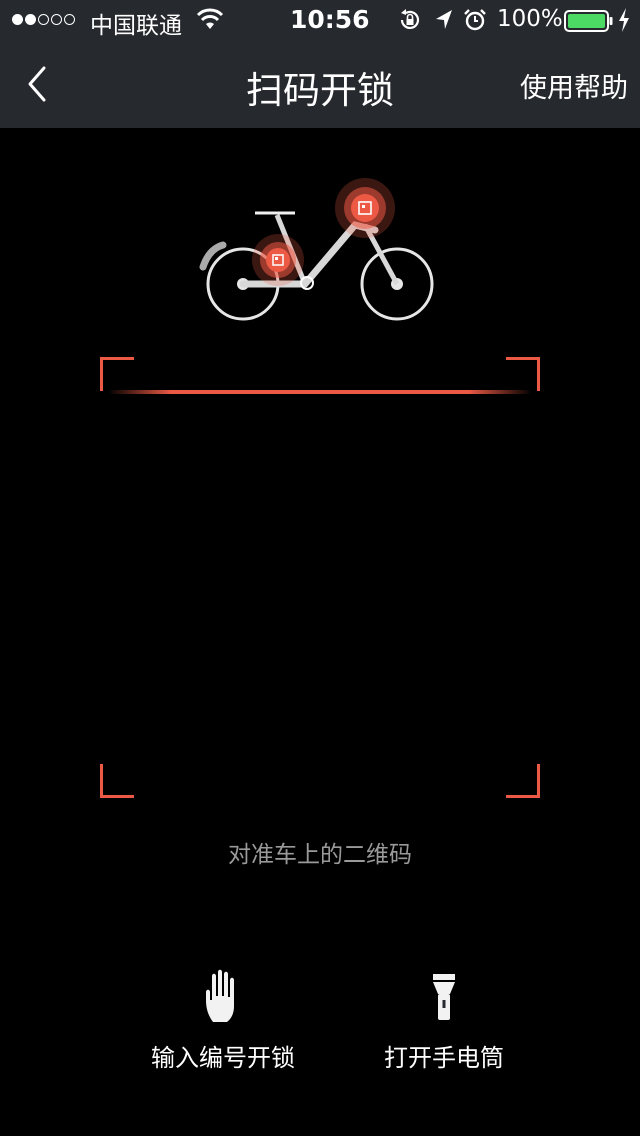 This screenshot has height=1136, width=640. Describe the element at coordinates (316, 249) in the screenshot. I see `bike-illustration` at that location.